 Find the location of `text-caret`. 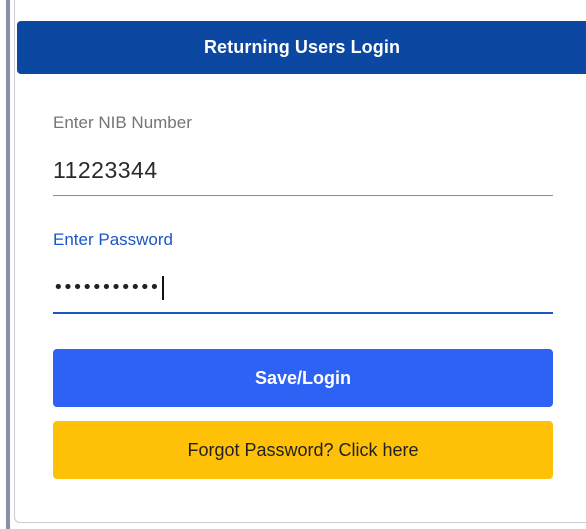

text-caret is located at coordinates (162, 288).